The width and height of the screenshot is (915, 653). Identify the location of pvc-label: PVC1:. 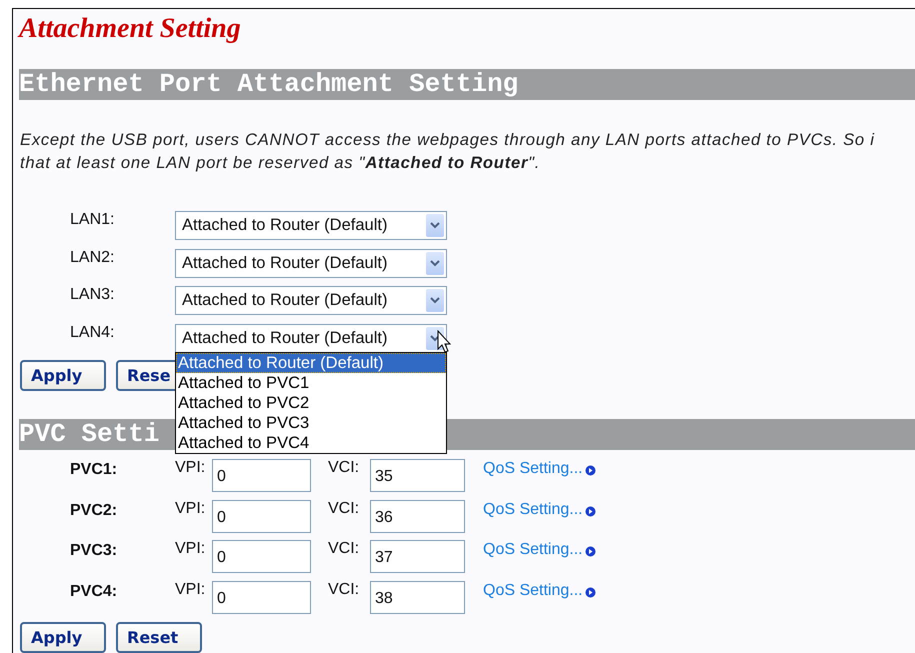
(94, 469).